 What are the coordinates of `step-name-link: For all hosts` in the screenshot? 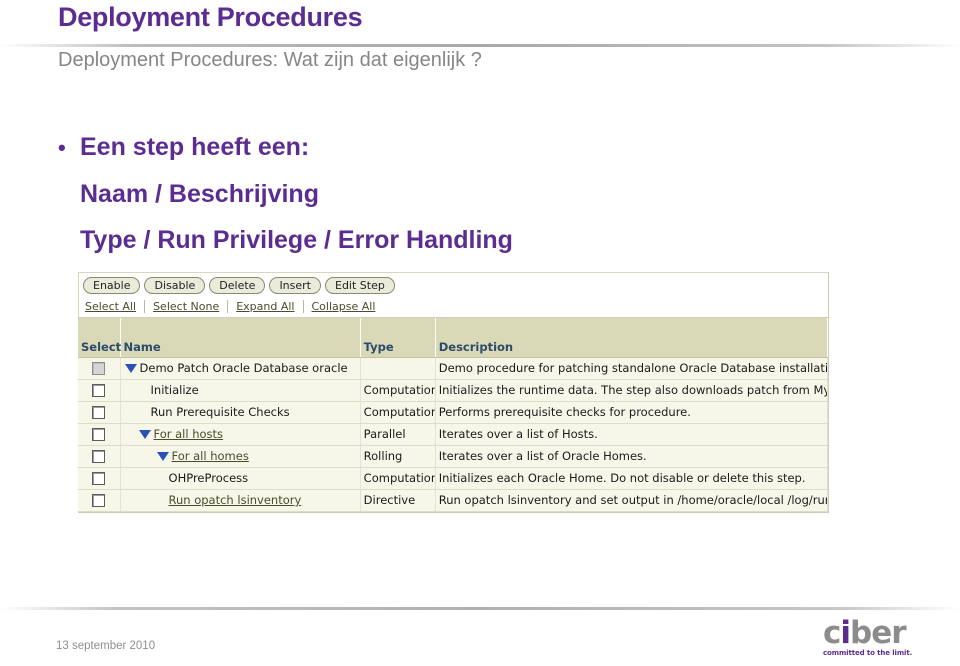 It's located at (189, 434).